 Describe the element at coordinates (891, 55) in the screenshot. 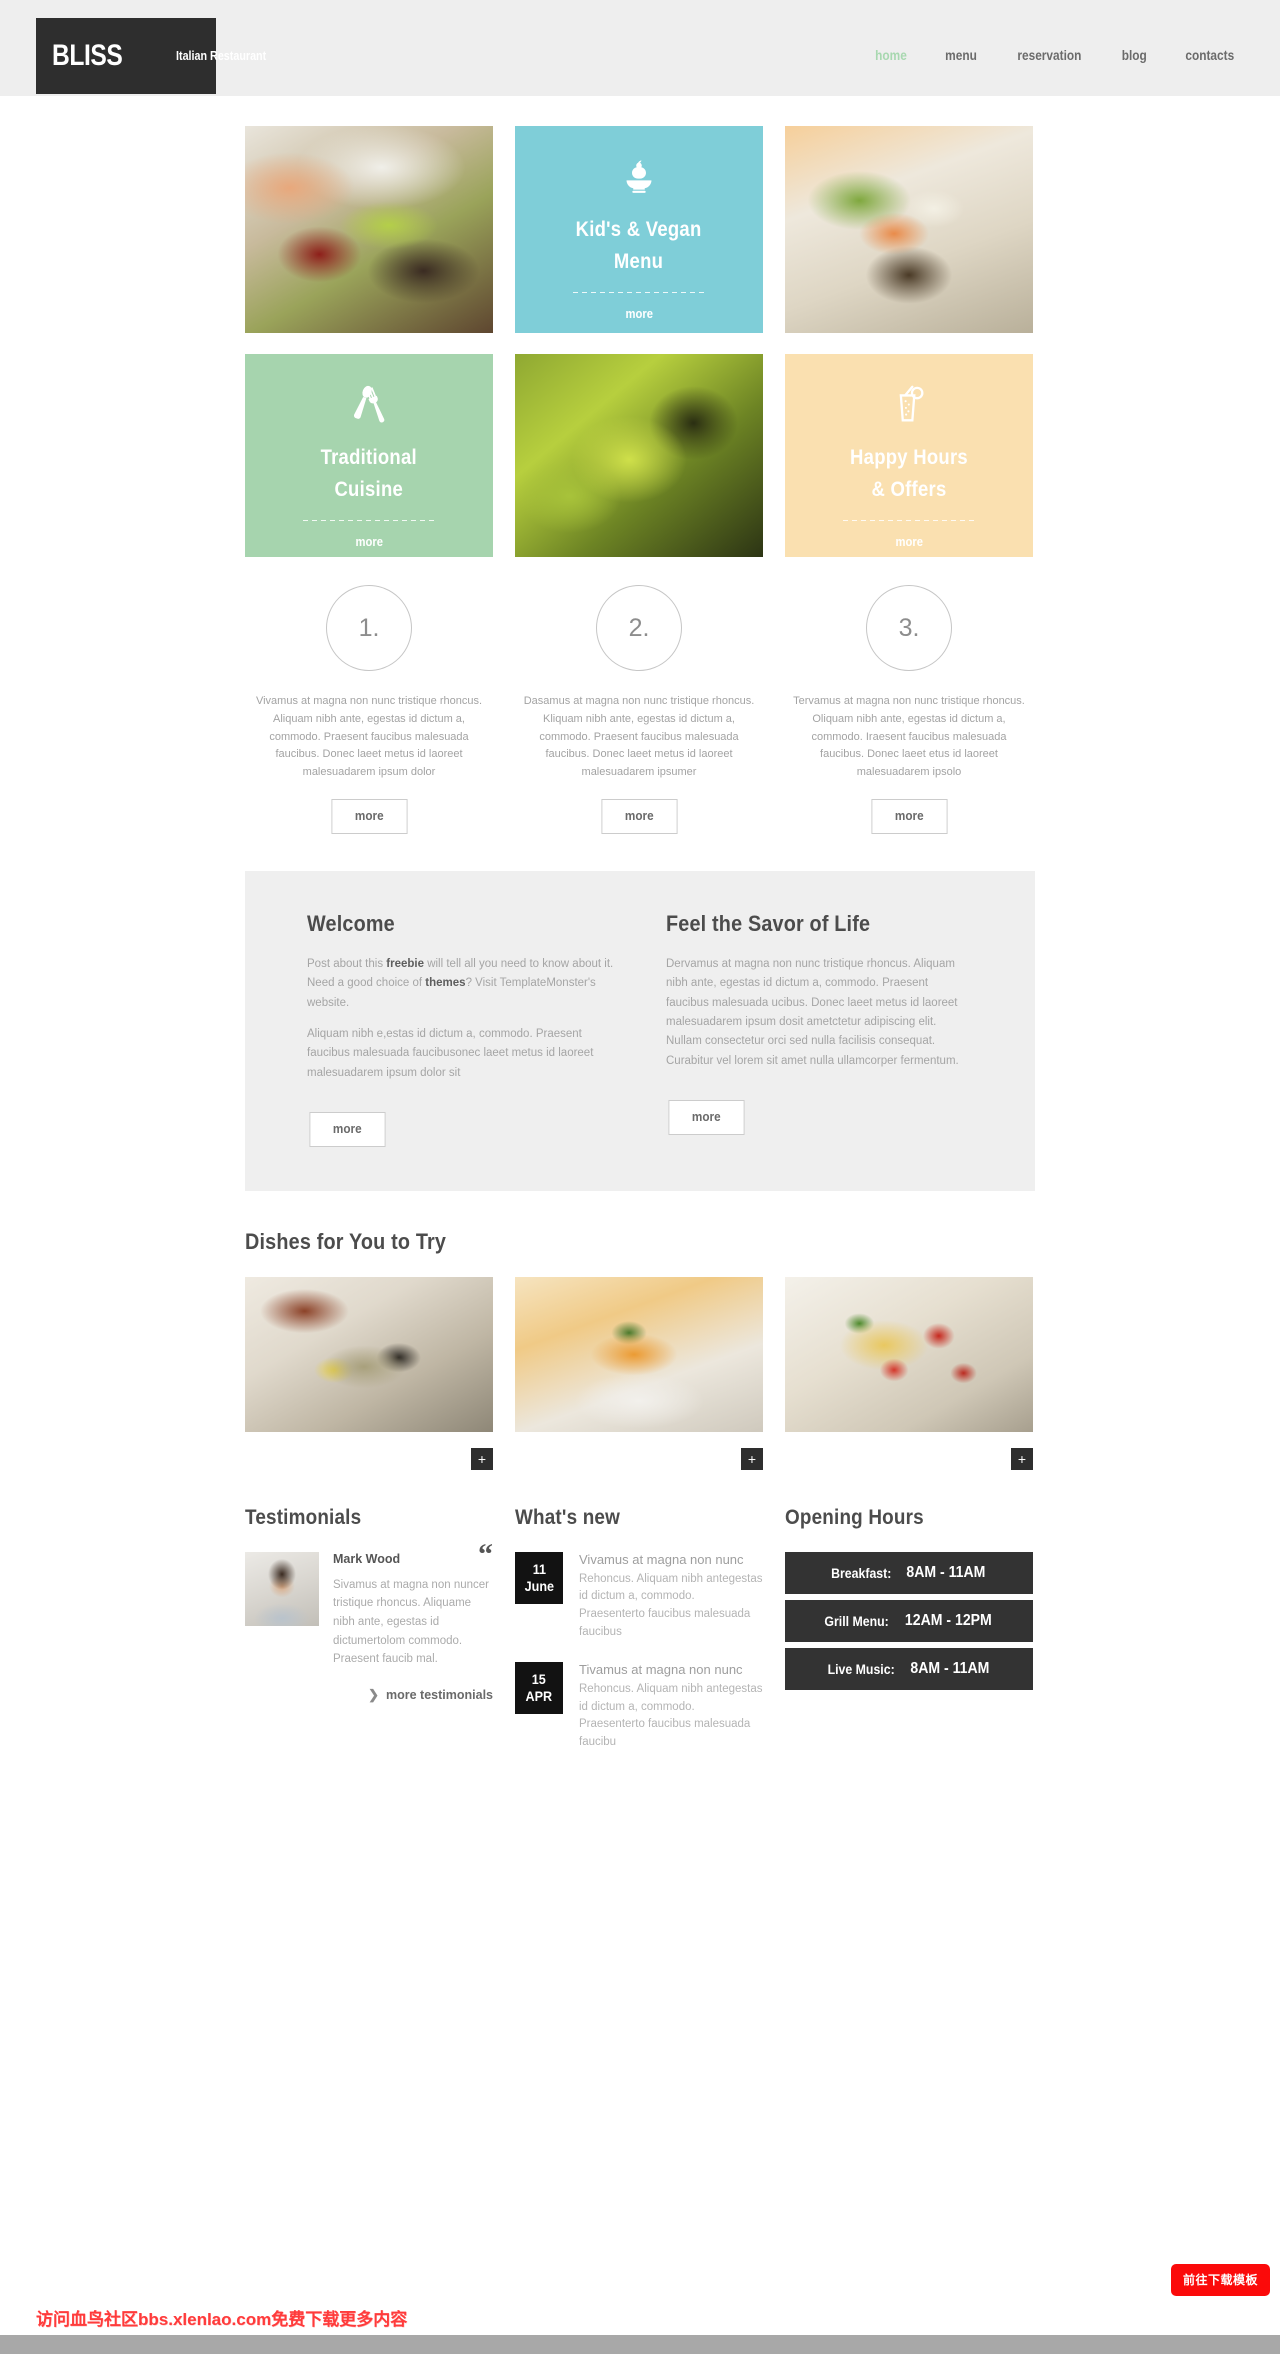

I see `nav-item-home: home` at that location.